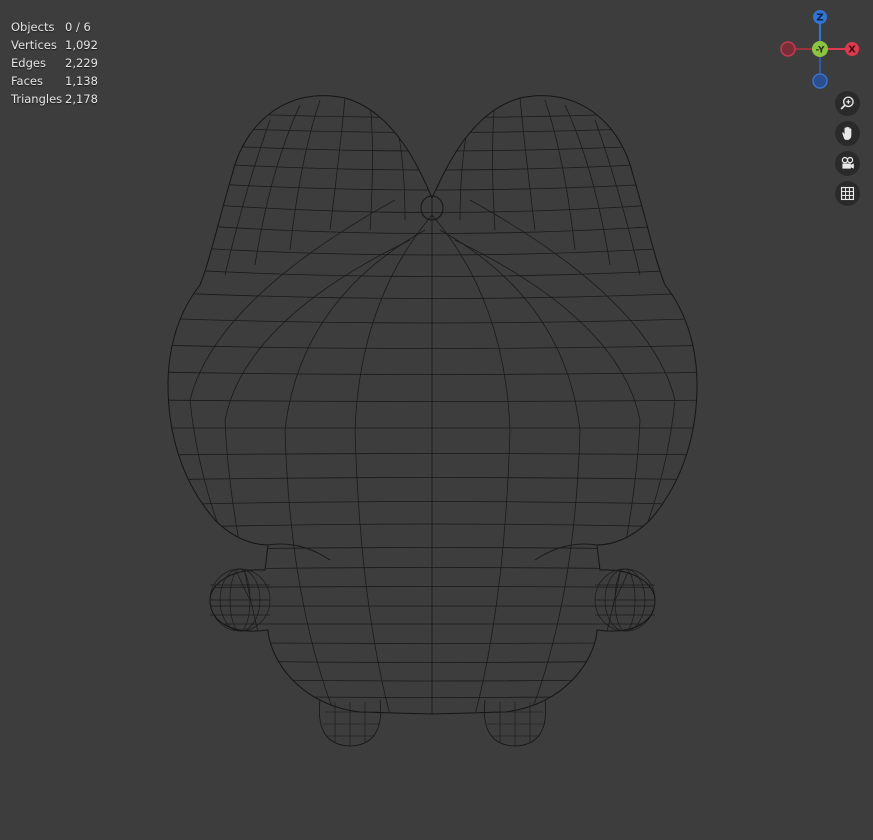 This screenshot has height=840, width=873. Describe the element at coordinates (78, 27) in the screenshot. I see `stat-value: 0 / 6` at that location.